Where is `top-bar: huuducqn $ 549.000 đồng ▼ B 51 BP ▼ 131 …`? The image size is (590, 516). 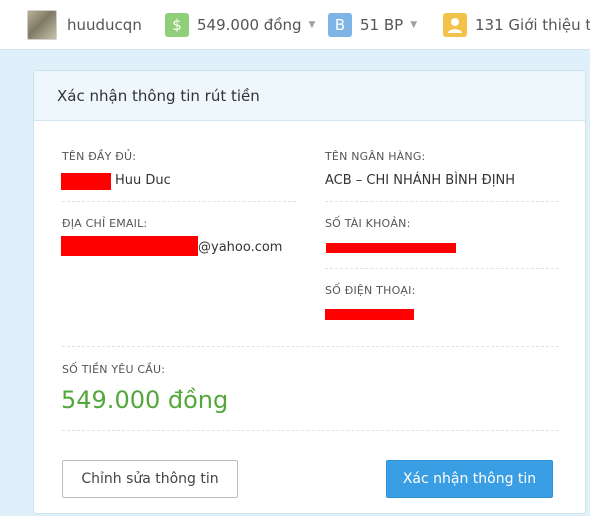
top-bar: huuducqn $ 549.000 đồng ▼ B 51 BP ▼ 131 … is located at coordinates (295, 25).